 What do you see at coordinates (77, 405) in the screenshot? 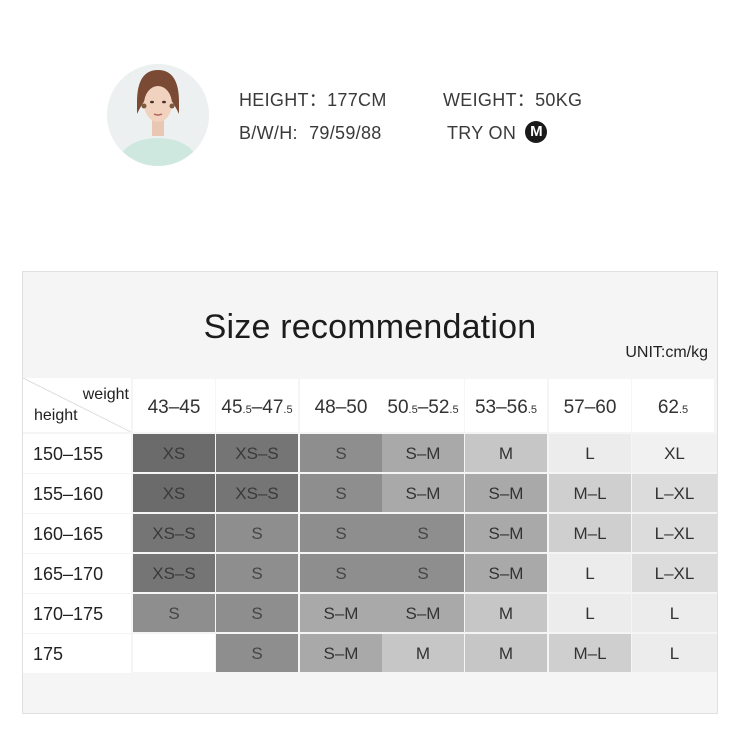
I see `table-corner-header: weight height` at bounding box center [77, 405].